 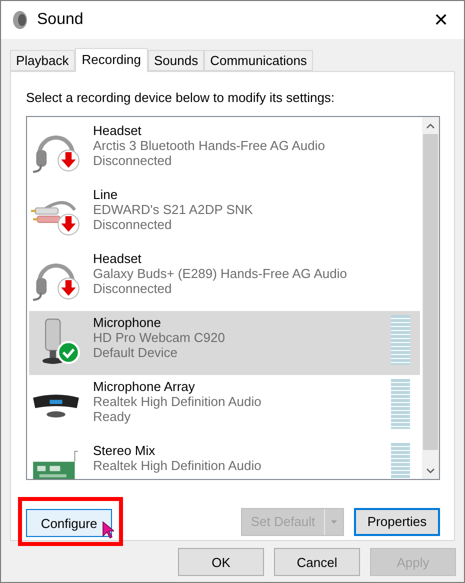 I want to click on dialog-button: OK, so click(x=221, y=562).